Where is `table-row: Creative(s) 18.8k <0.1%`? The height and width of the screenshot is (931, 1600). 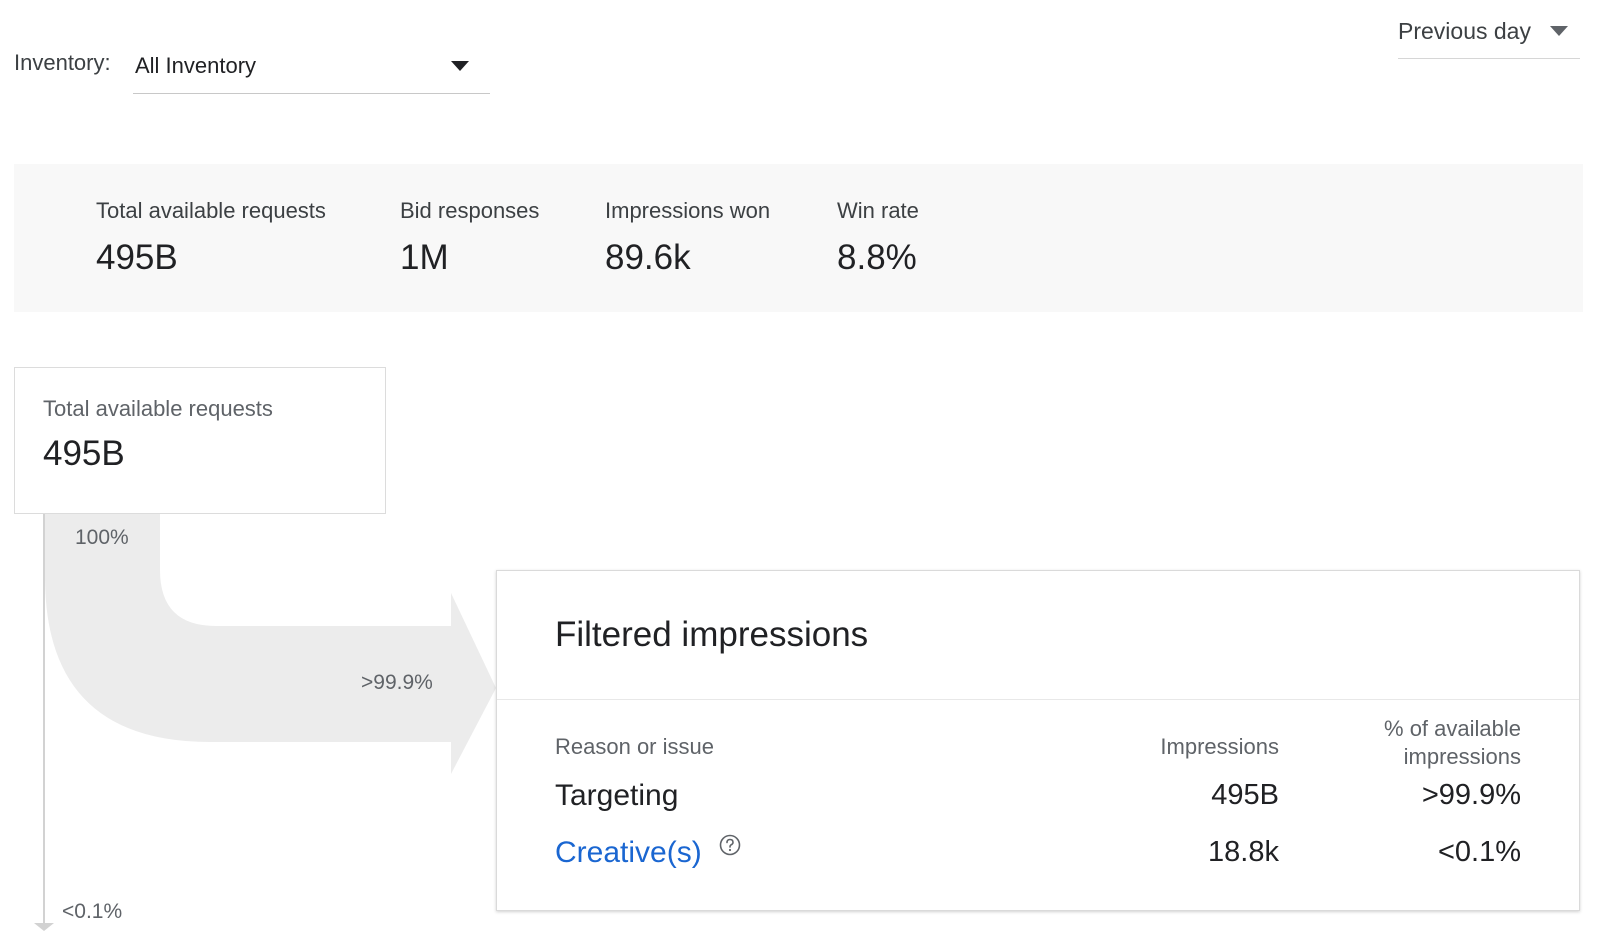 table-row: Creative(s) 18.8k <0.1% is located at coordinates (1038, 860).